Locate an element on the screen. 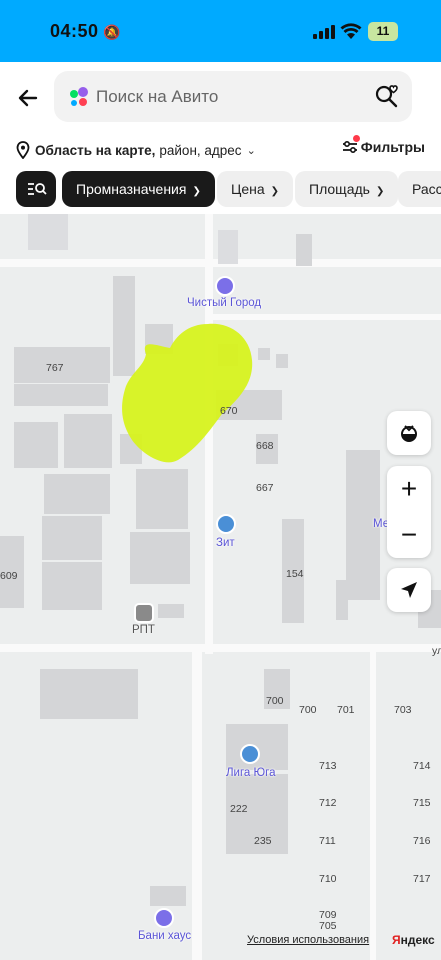 The image size is (441, 960). chip-promnaznacheniya: Промназначения ❯ is located at coordinates (138, 189).